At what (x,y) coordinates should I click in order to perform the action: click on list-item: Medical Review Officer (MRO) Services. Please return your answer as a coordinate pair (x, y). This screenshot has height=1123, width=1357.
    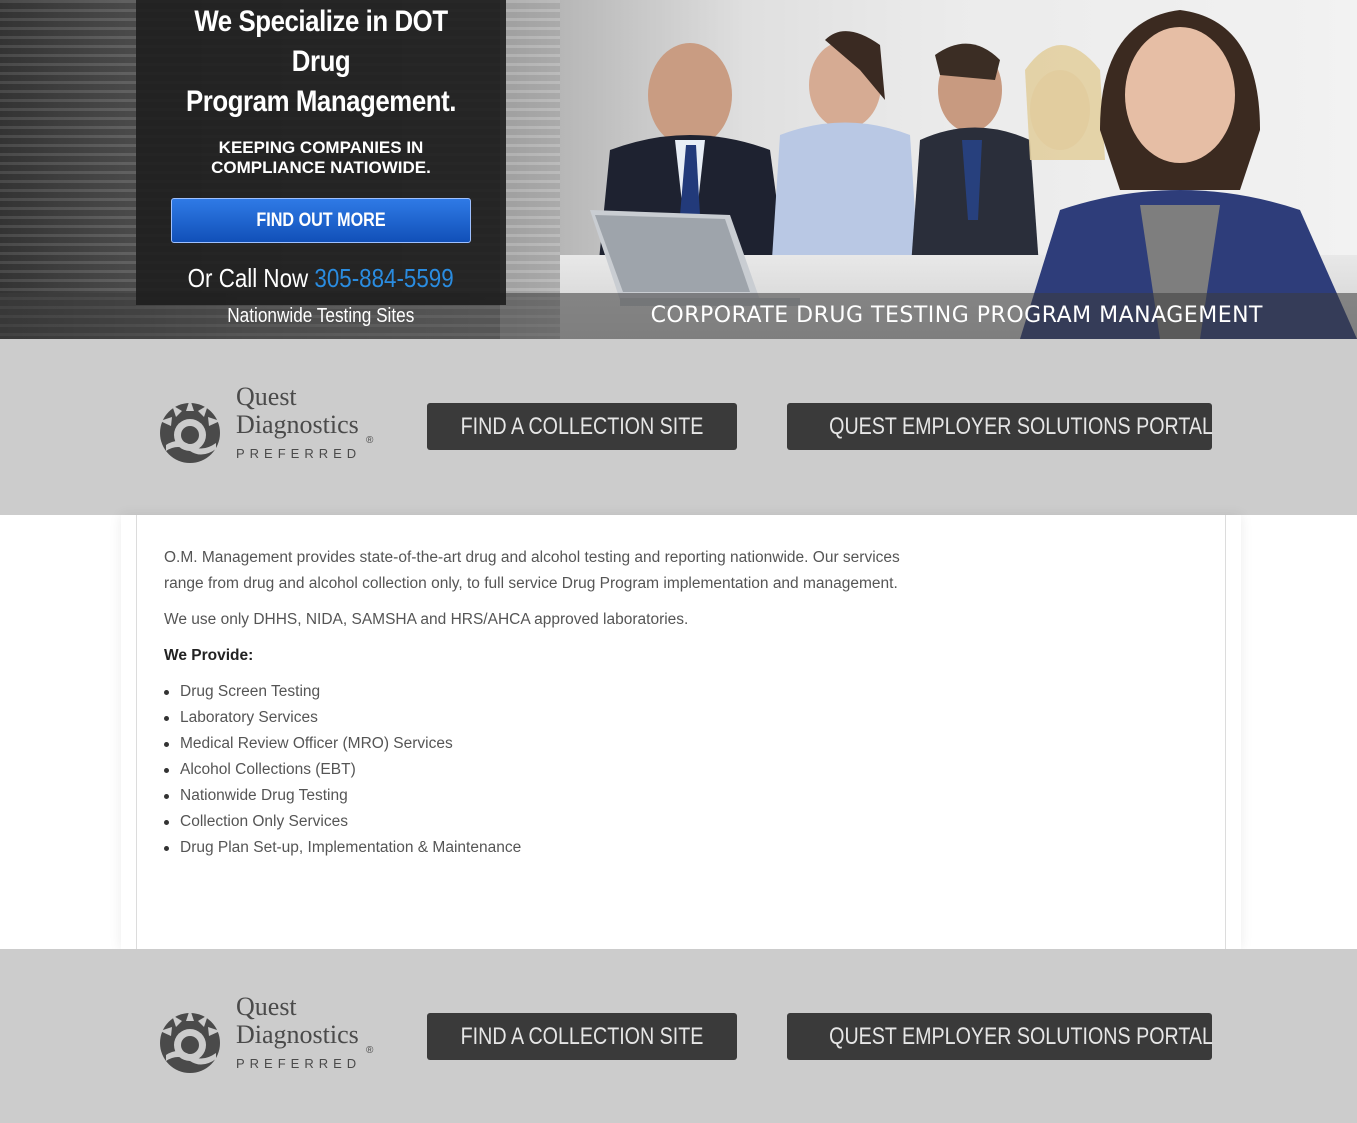
    Looking at the image, I should click on (694, 744).